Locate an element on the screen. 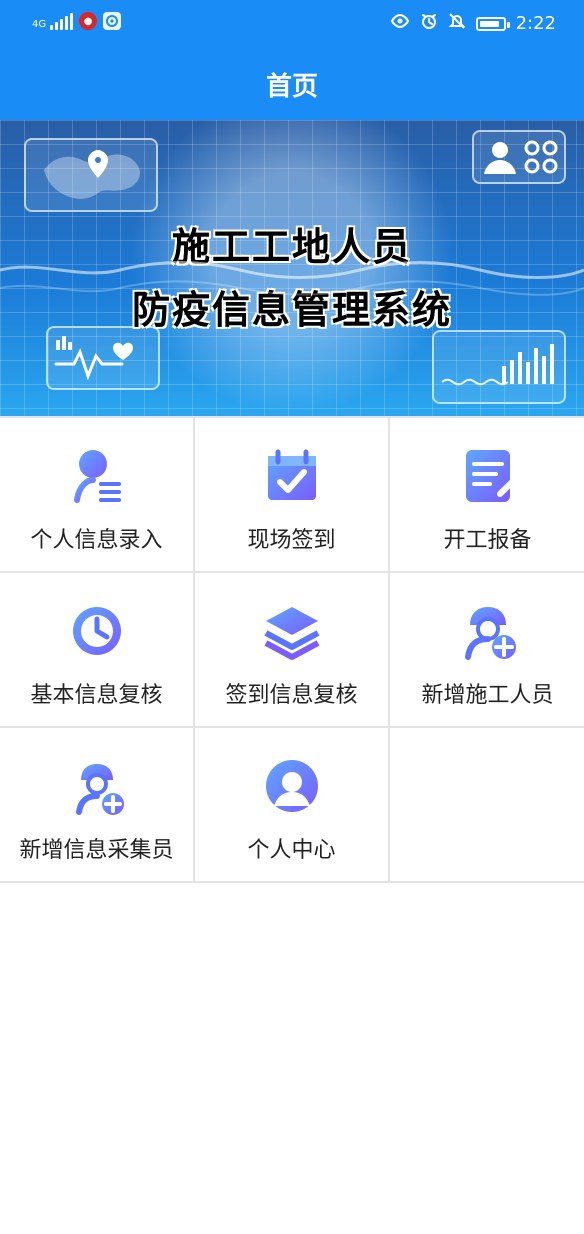  mute-icon is located at coordinates (457, 23).